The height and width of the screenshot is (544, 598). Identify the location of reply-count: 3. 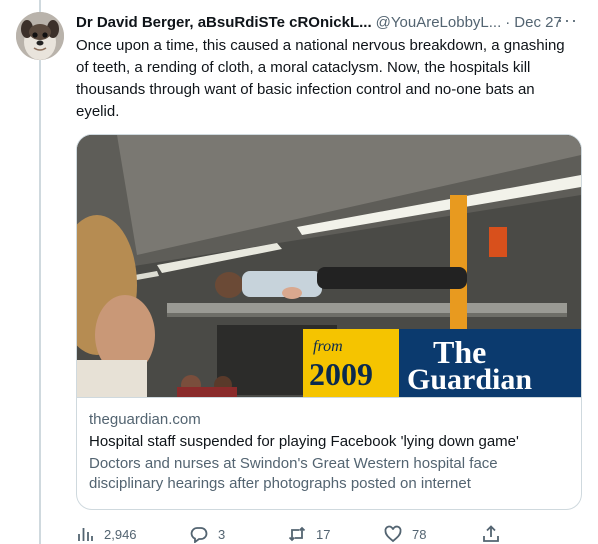
(222, 534).